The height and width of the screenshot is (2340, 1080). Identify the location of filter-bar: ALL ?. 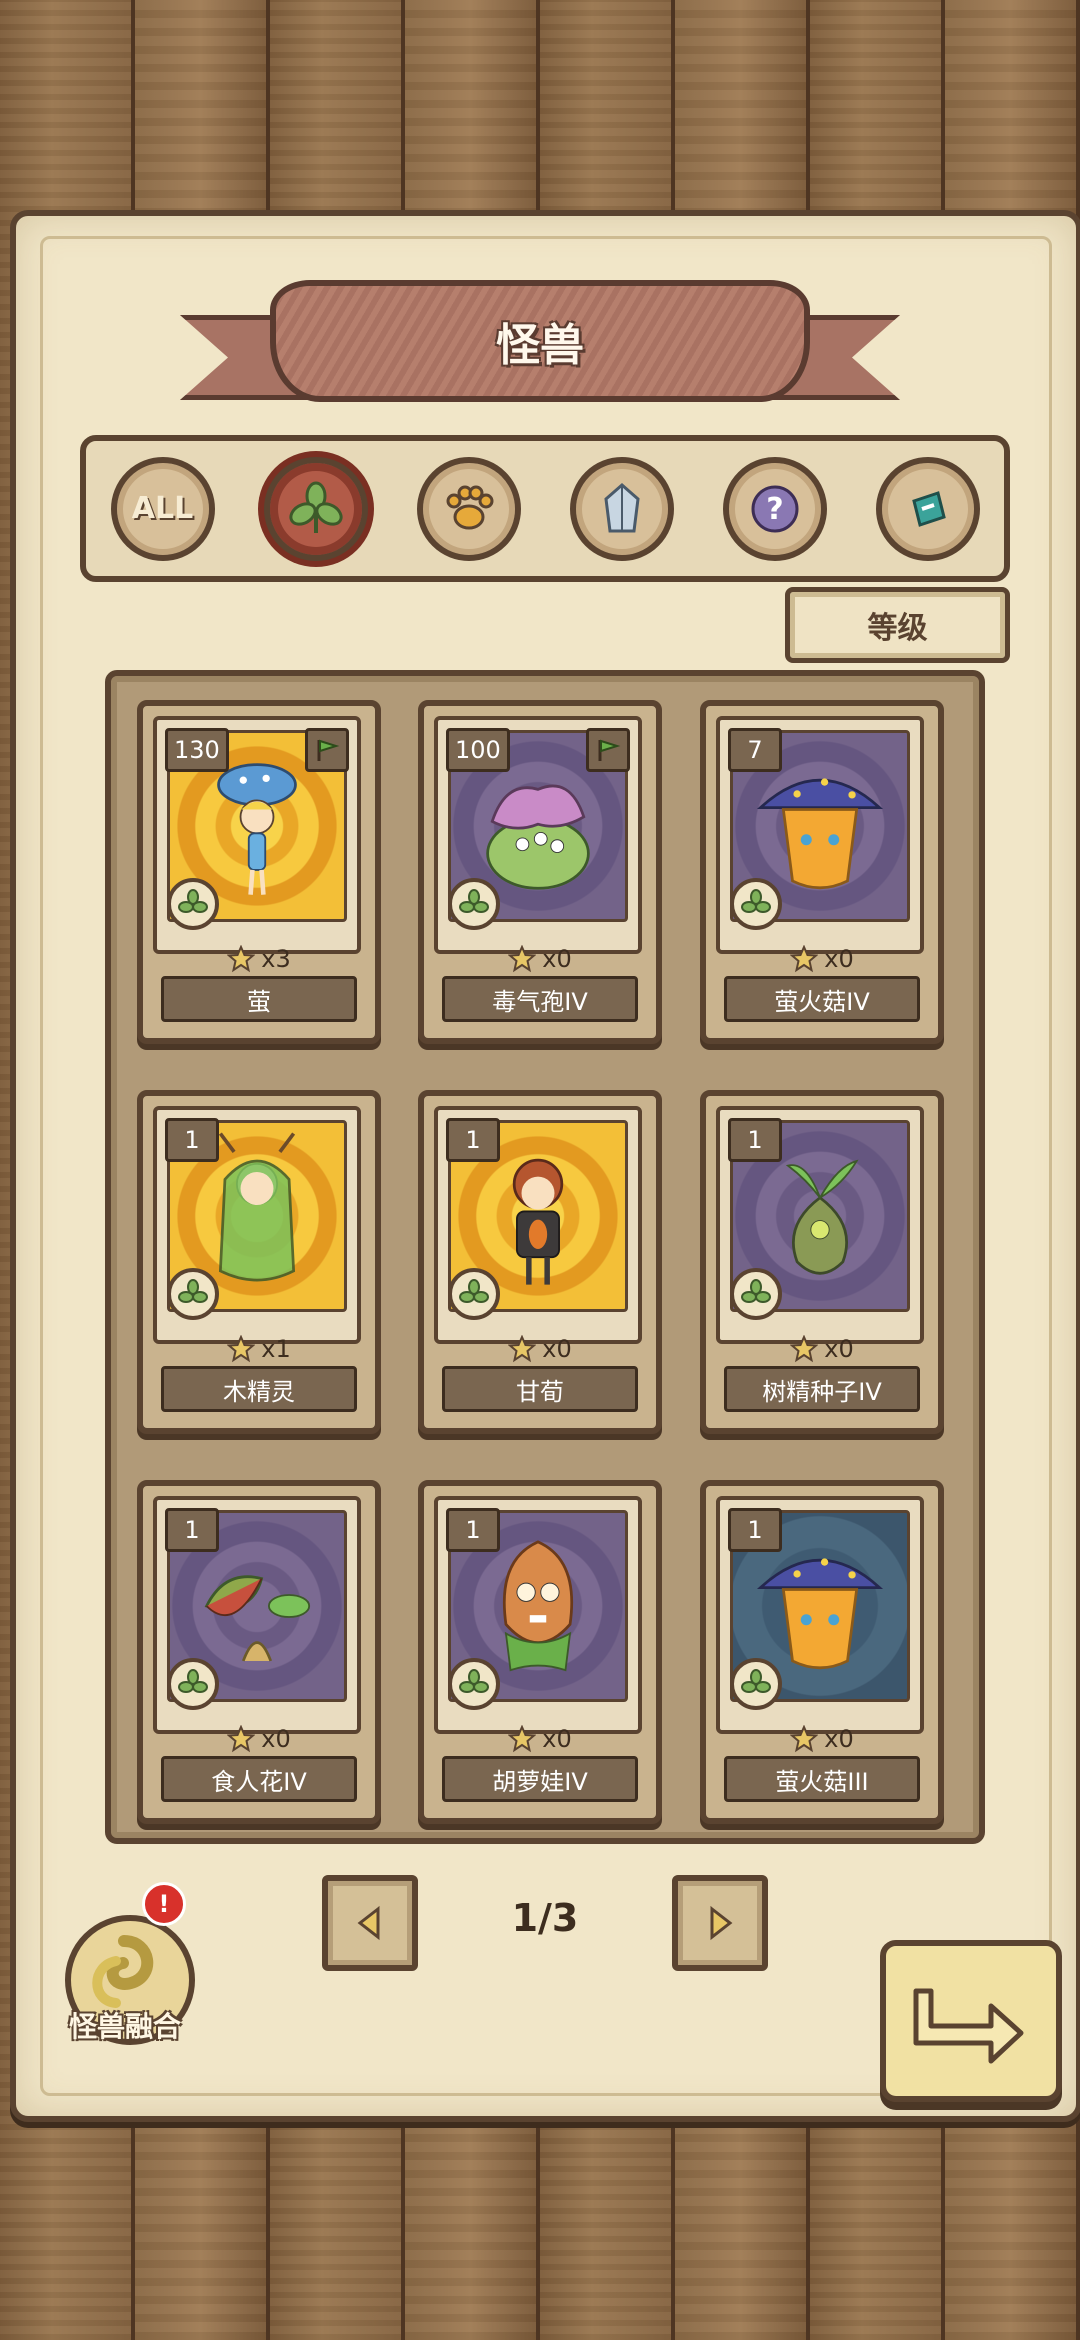
(545, 508).